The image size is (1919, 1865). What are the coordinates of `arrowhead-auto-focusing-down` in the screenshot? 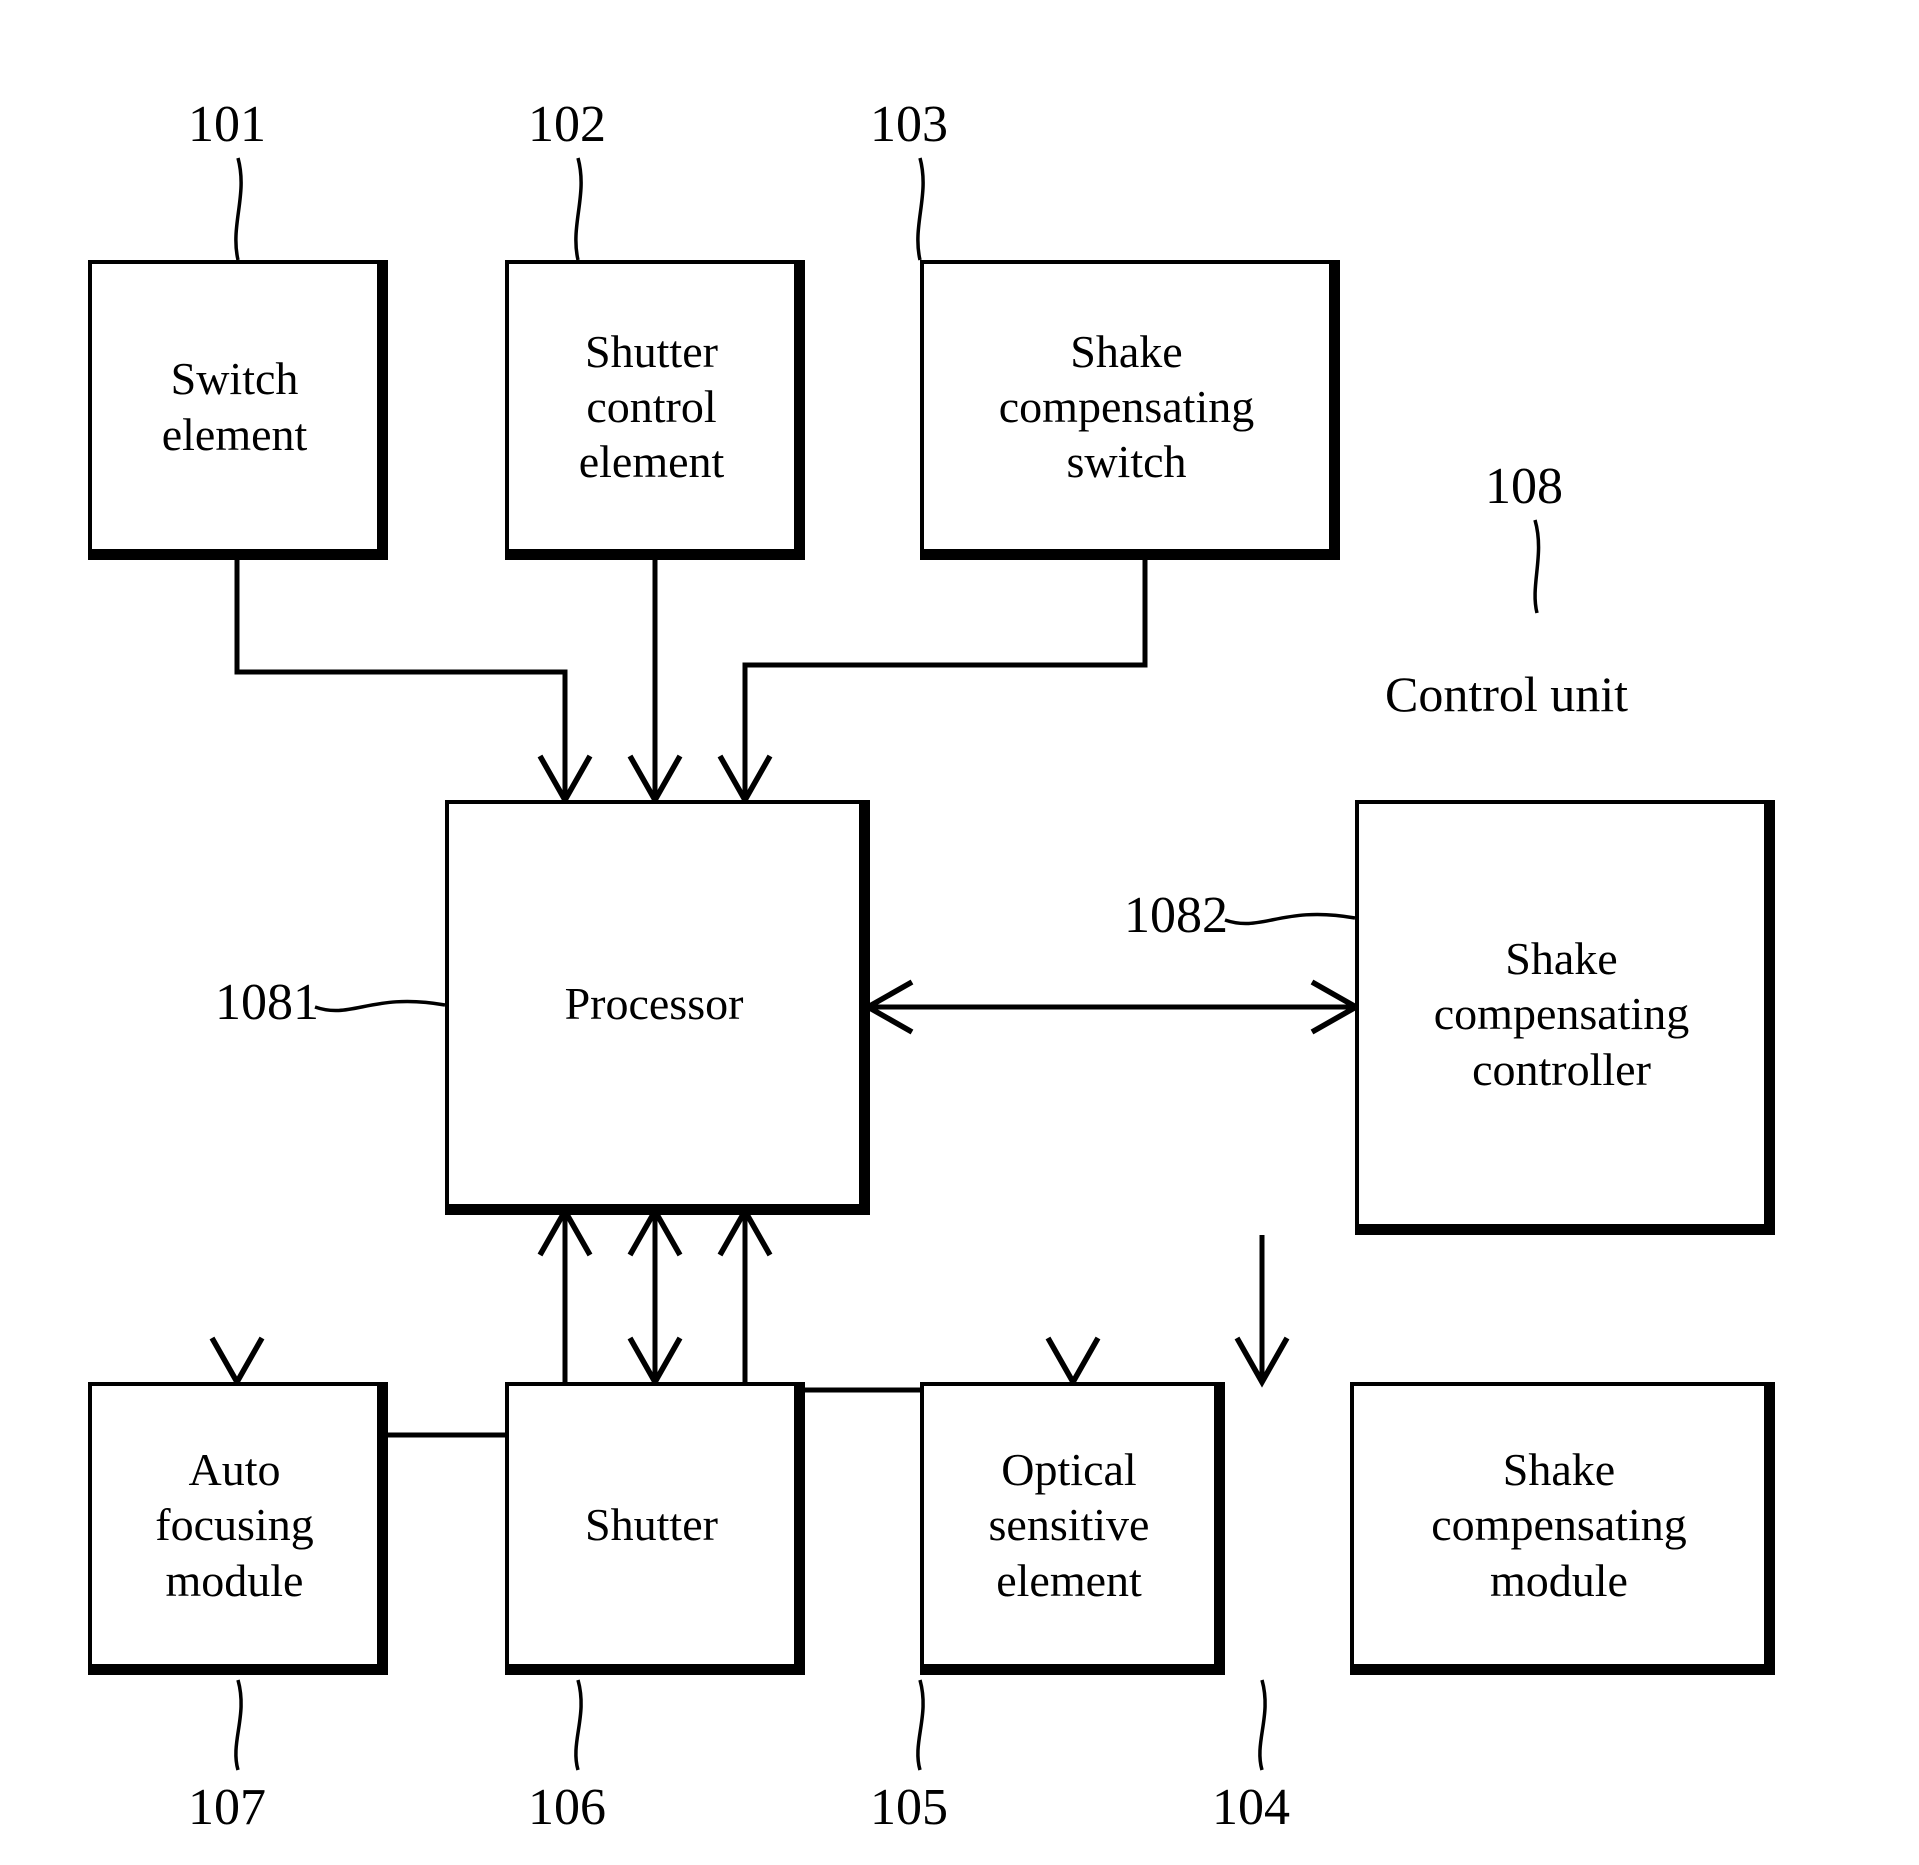 It's located at (237, 1362).